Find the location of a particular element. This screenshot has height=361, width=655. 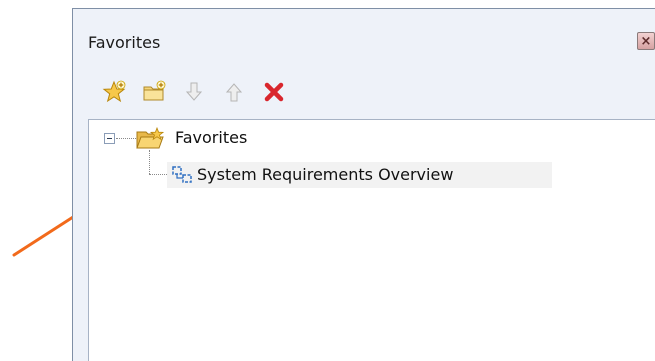

arrow-up-icon is located at coordinates (234, 92).